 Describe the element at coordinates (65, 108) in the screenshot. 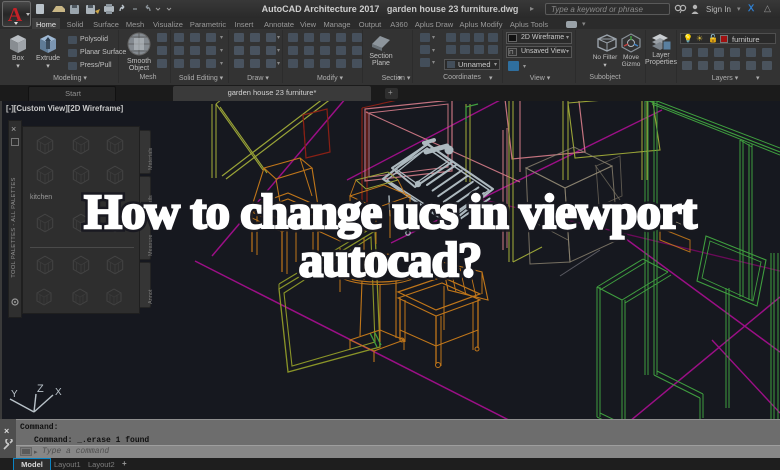

I see `svg-text: [-][Custom View][2D Wireframe]` at that location.